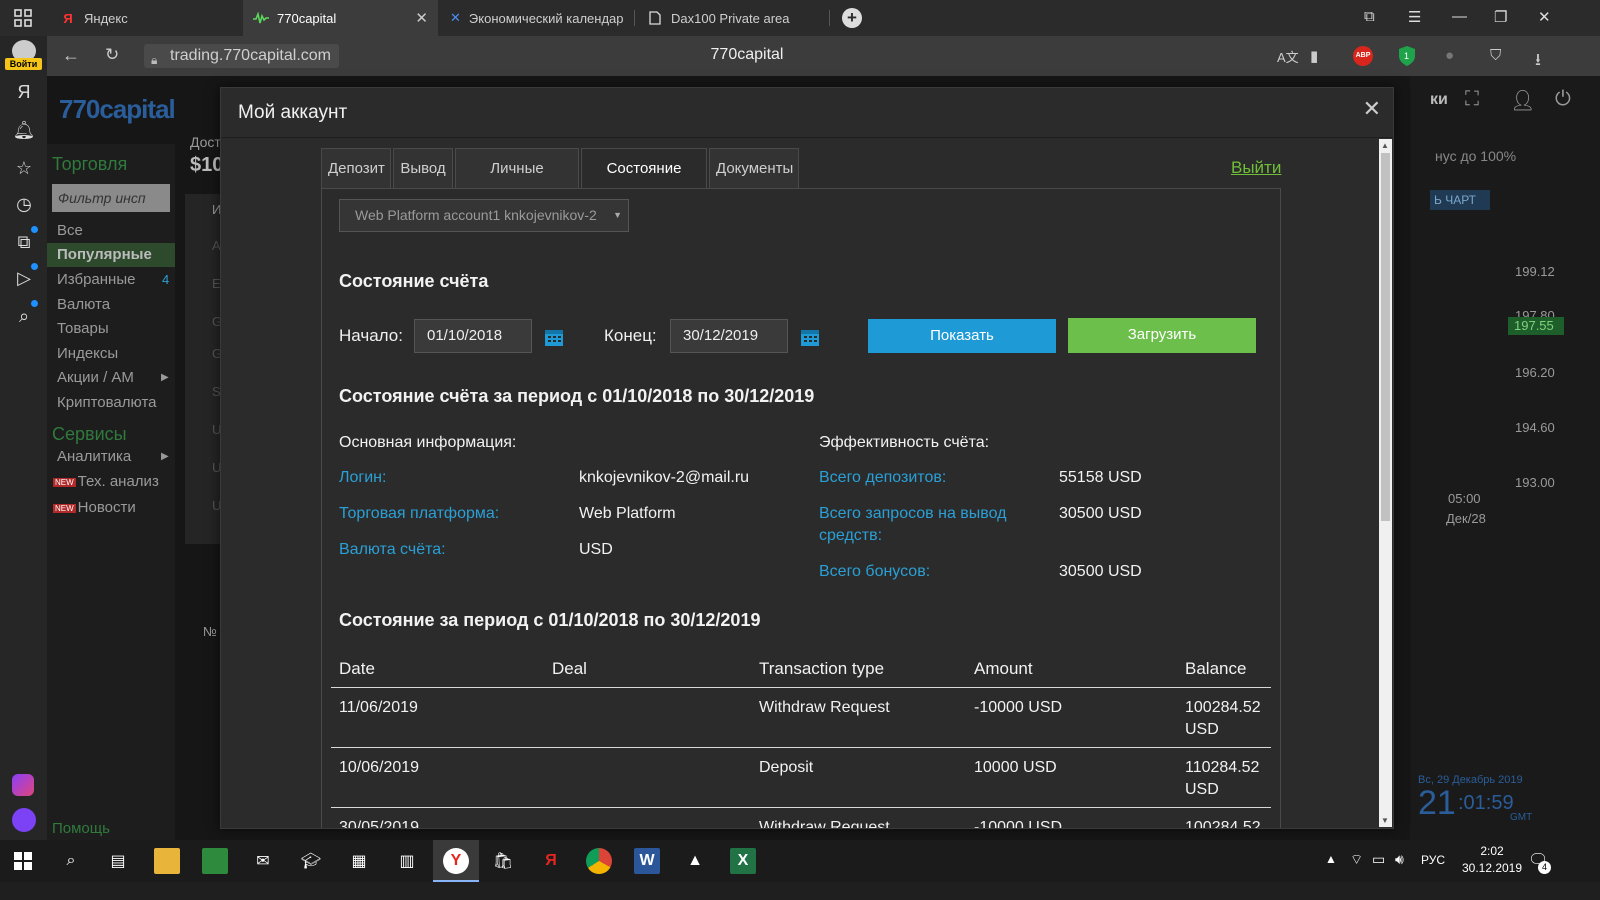 This screenshot has height=900, width=1600. I want to click on category-all: Все, so click(70, 230).